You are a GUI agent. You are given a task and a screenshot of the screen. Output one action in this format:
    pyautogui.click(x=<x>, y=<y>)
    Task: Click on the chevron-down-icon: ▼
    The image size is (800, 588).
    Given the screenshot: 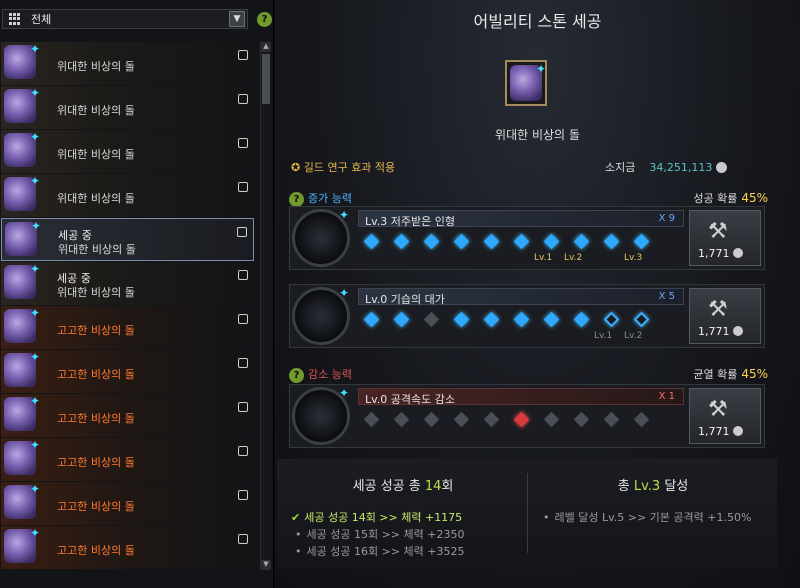 What is the action you would take?
    pyautogui.click(x=237, y=19)
    